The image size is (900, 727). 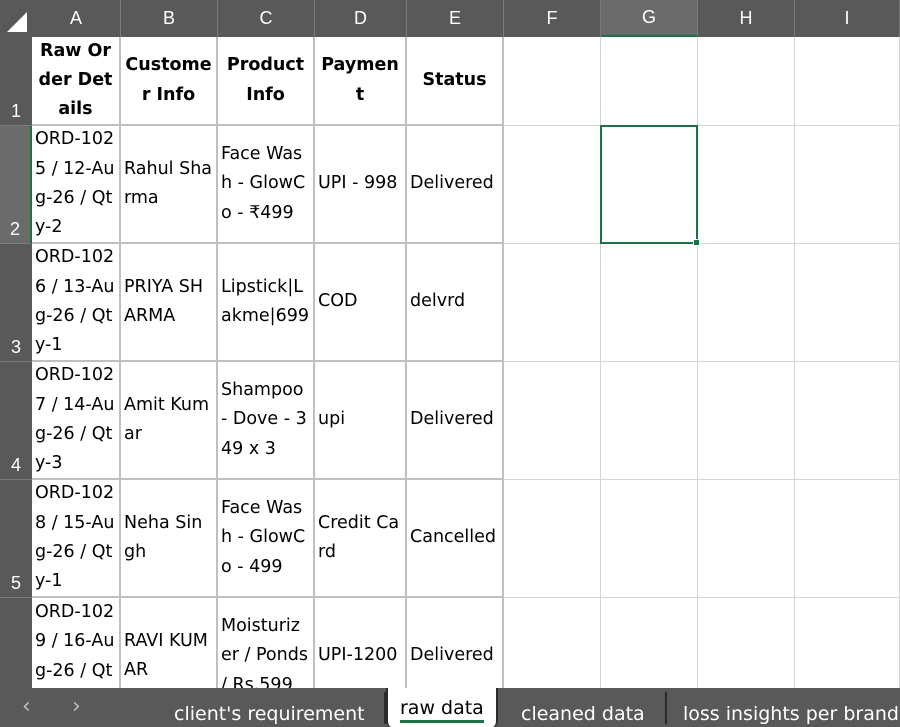 I want to click on tab-cleaned-data: cleaned data, so click(x=583, y=707).